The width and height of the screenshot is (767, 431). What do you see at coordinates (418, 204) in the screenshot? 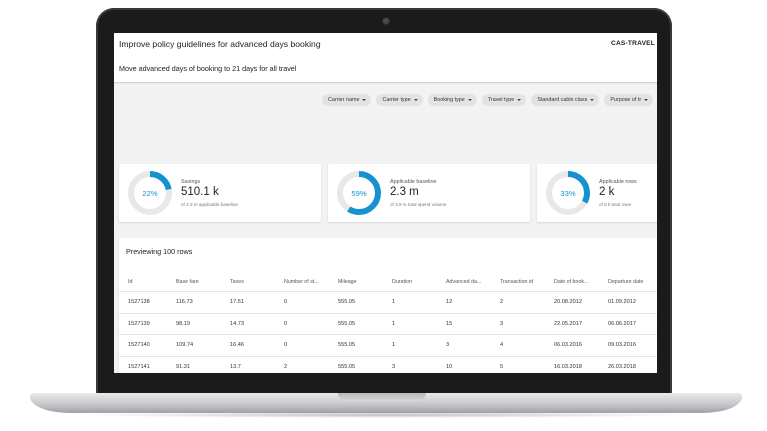
I see `kpi-subtext: of 3.9 m total spend volume` at bounding box center [418, 204].